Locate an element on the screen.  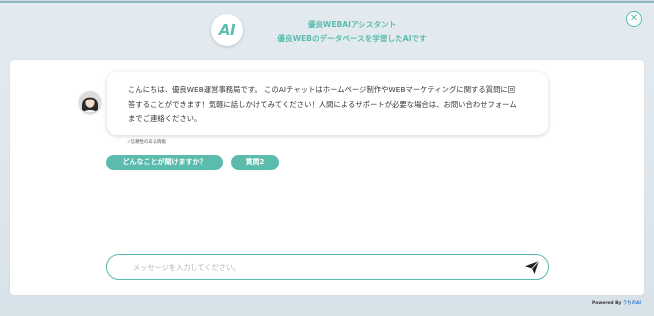
ai-logo: AI is located at coordinates (227, 30).